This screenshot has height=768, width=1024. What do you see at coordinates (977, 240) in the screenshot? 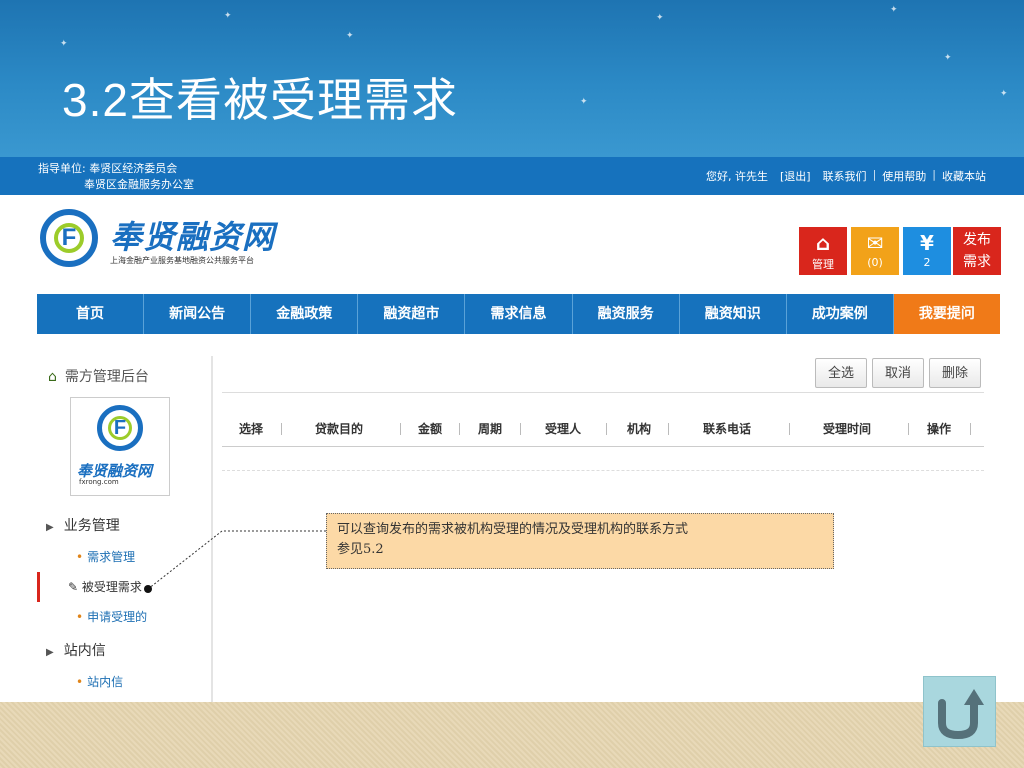
I see `post-label-line1: 发布` at bounding box center [977, 240].